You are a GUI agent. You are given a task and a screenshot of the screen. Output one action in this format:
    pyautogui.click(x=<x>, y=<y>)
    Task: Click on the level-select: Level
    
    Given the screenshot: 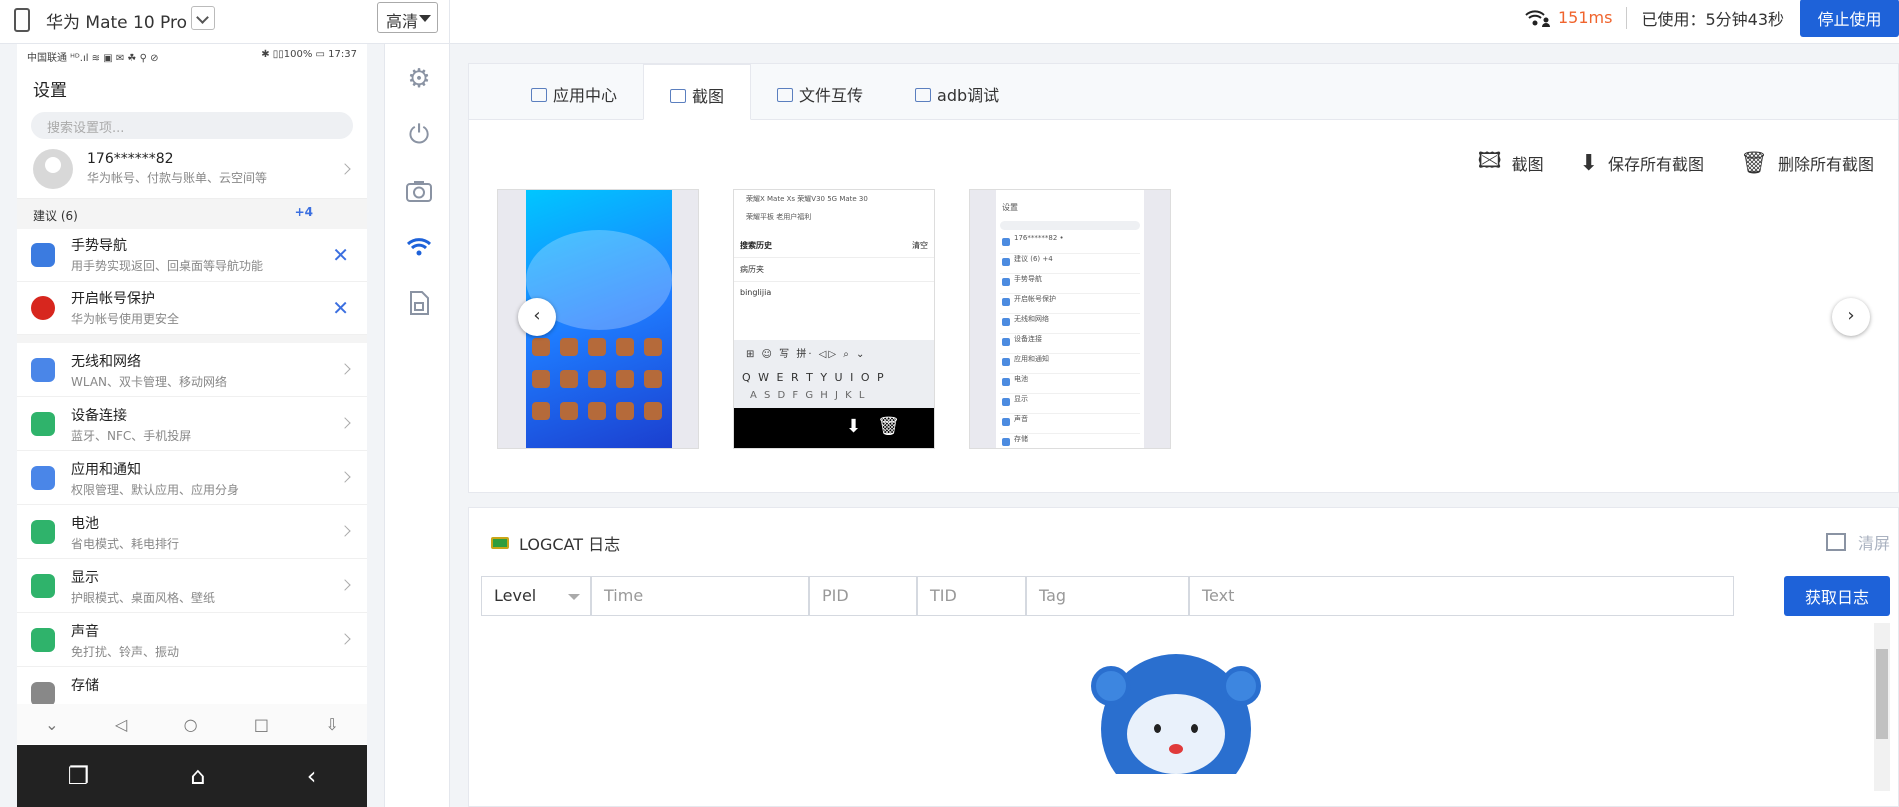 What is the action you would take?
    pyautogui.click(x=536, y=596)
    